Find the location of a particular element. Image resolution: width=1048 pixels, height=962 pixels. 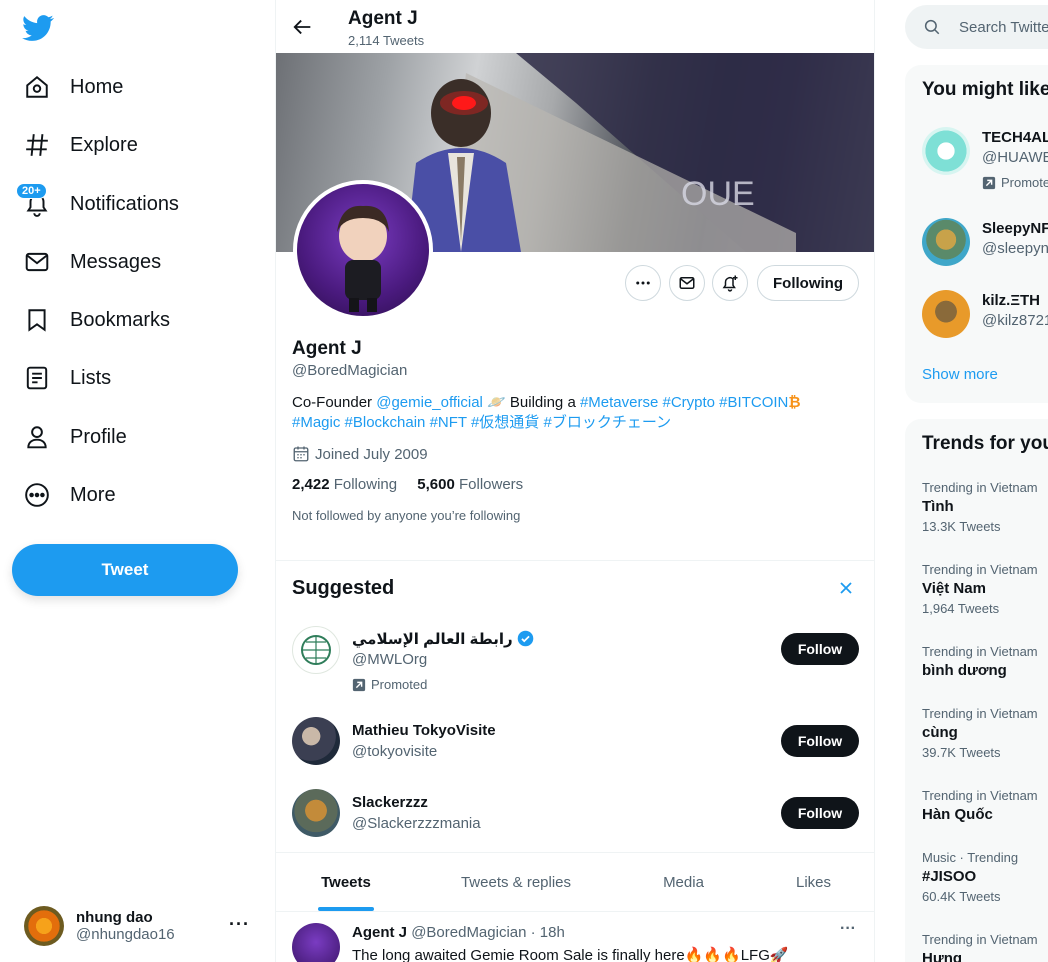

show-more-link: Show more is located at coordinates (960, 374).